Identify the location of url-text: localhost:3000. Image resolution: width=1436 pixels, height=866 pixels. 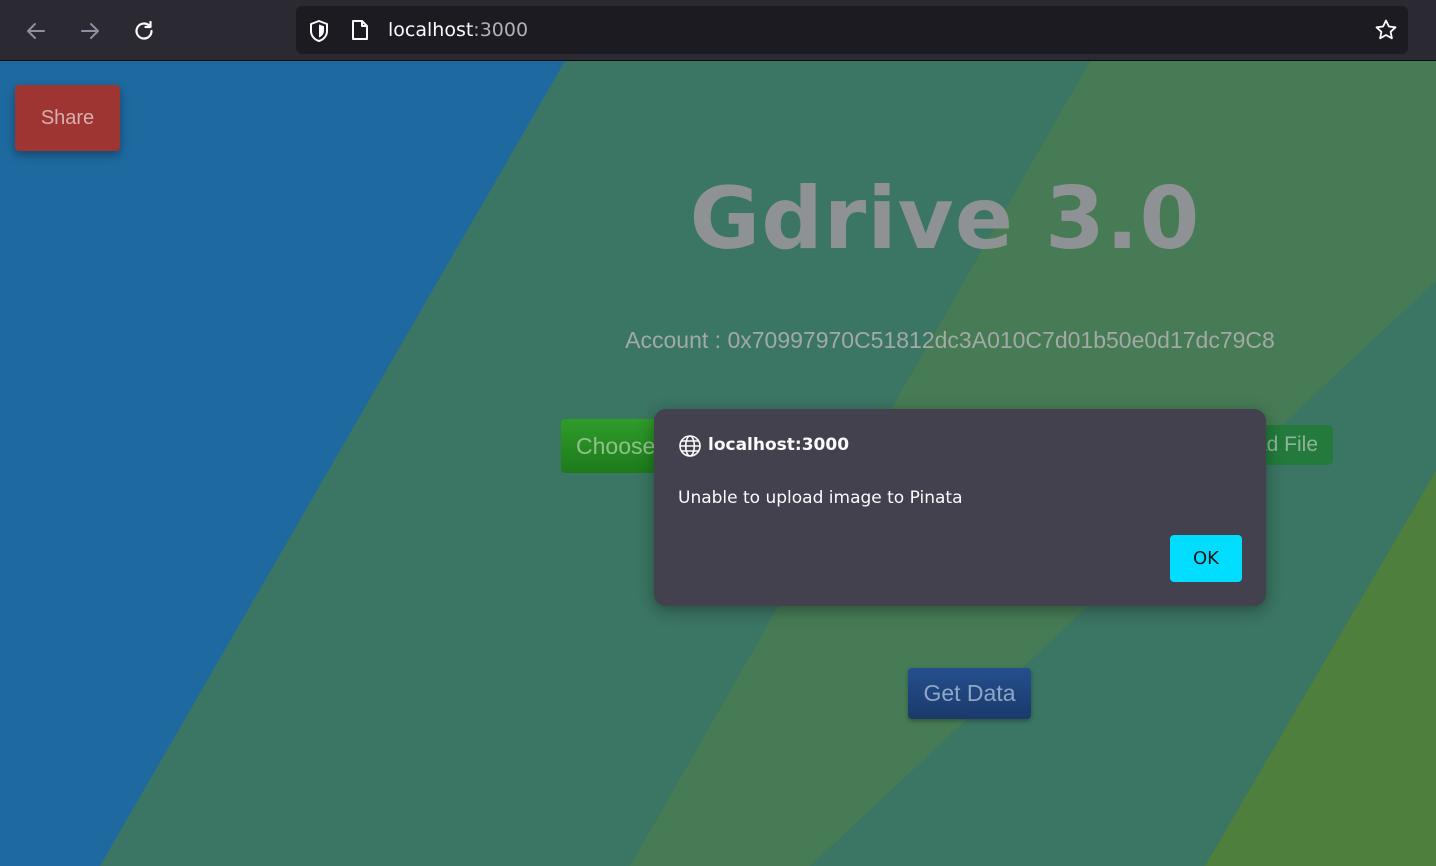
(458, 30).